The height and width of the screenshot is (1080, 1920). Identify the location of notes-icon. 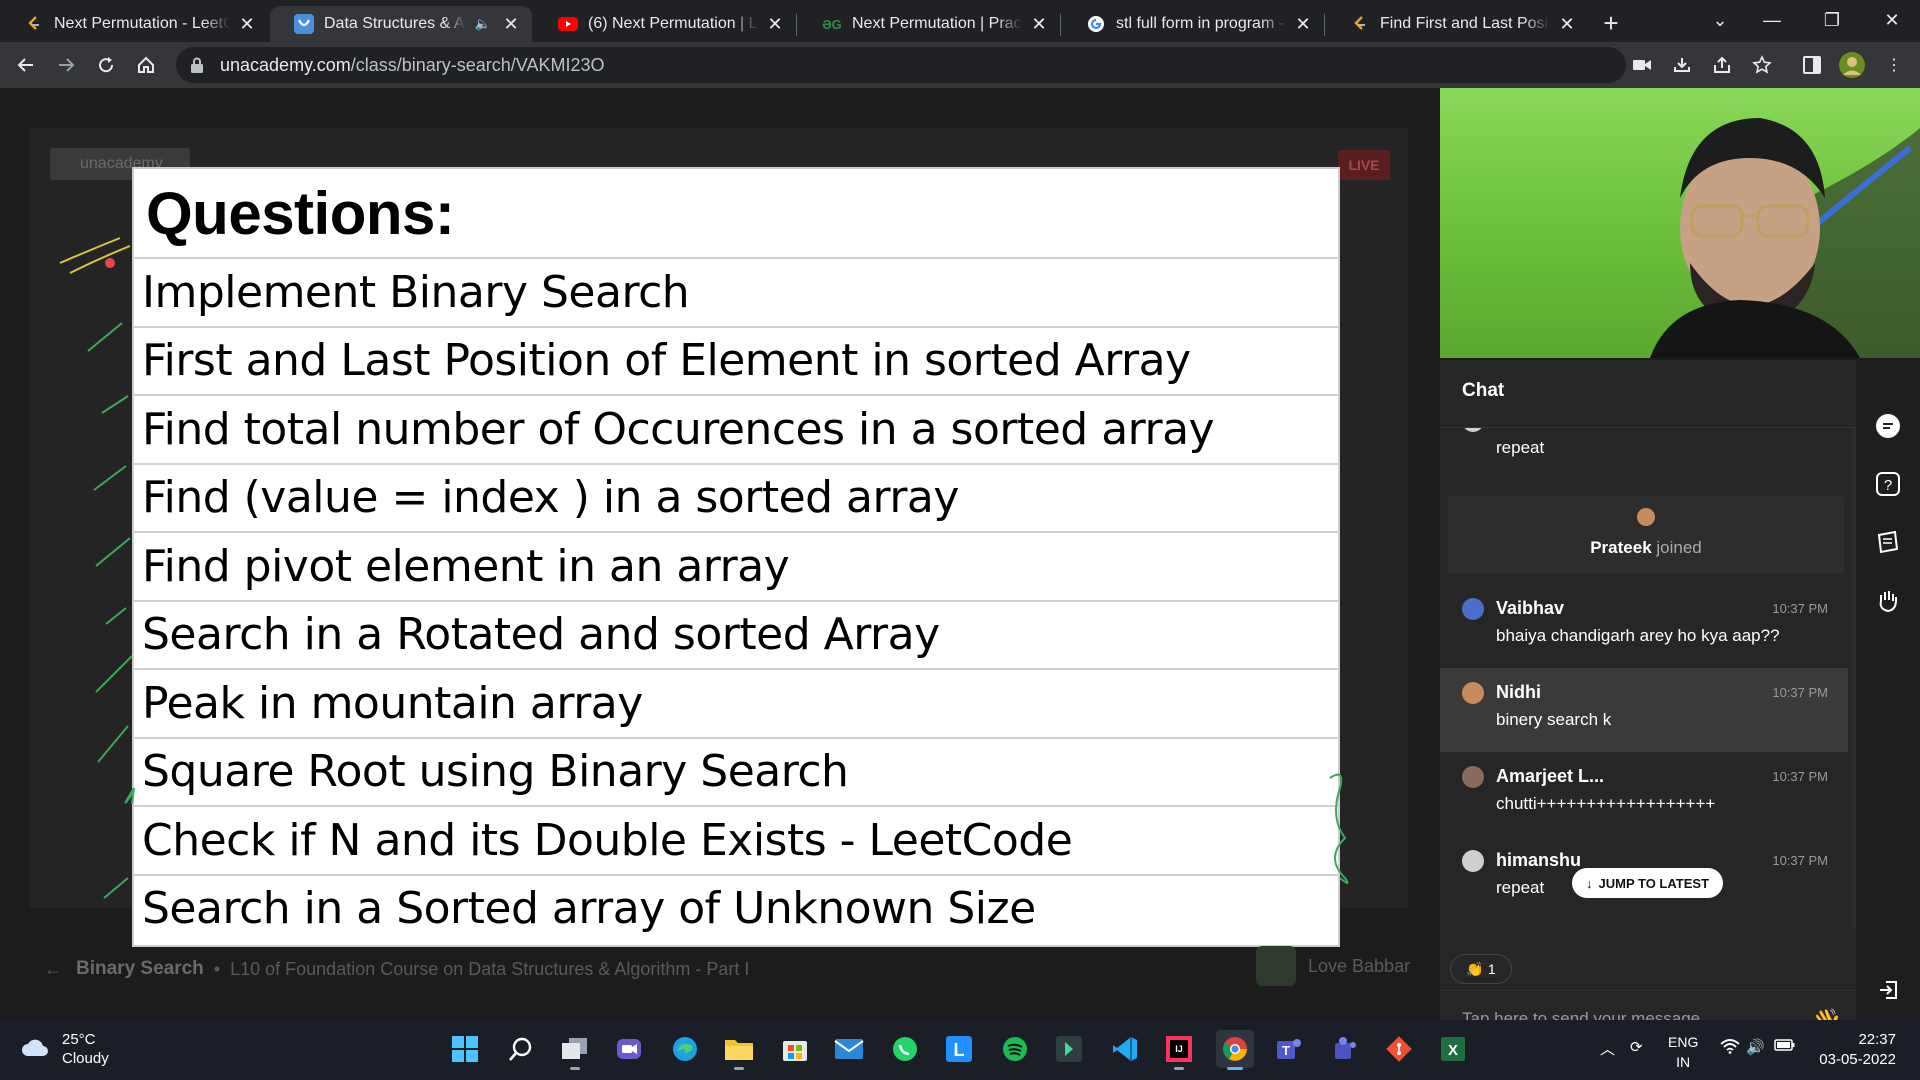
(1888, 542).